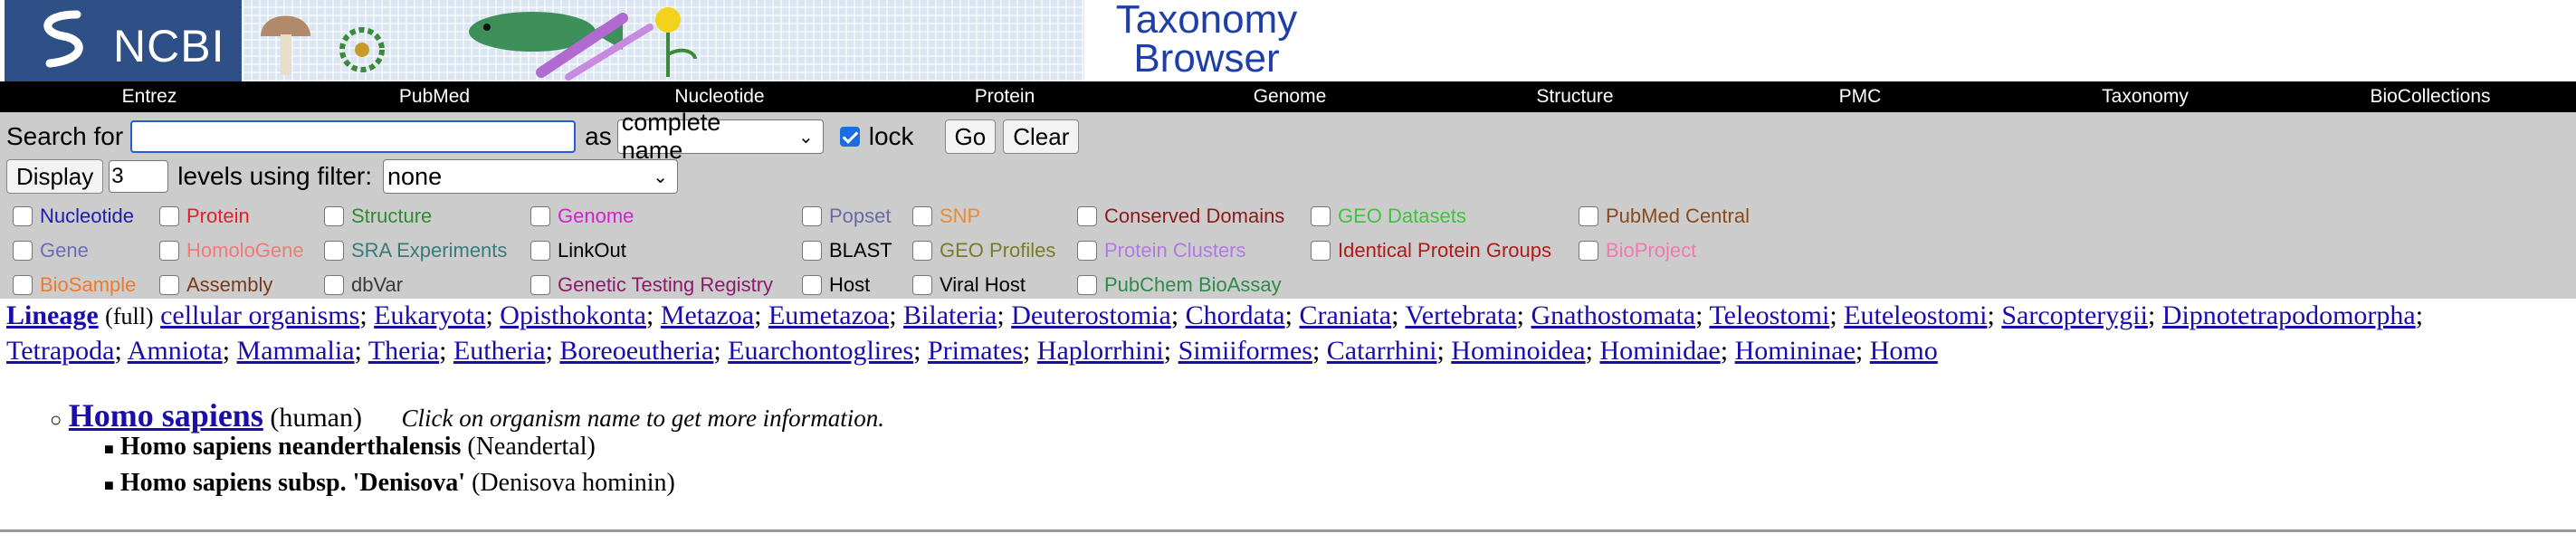 The height and width of the screenshot is (543, 2576). Describe the element at coordinates (582, 216) in the screenshot. I see `db-genome: Genome` at that location.